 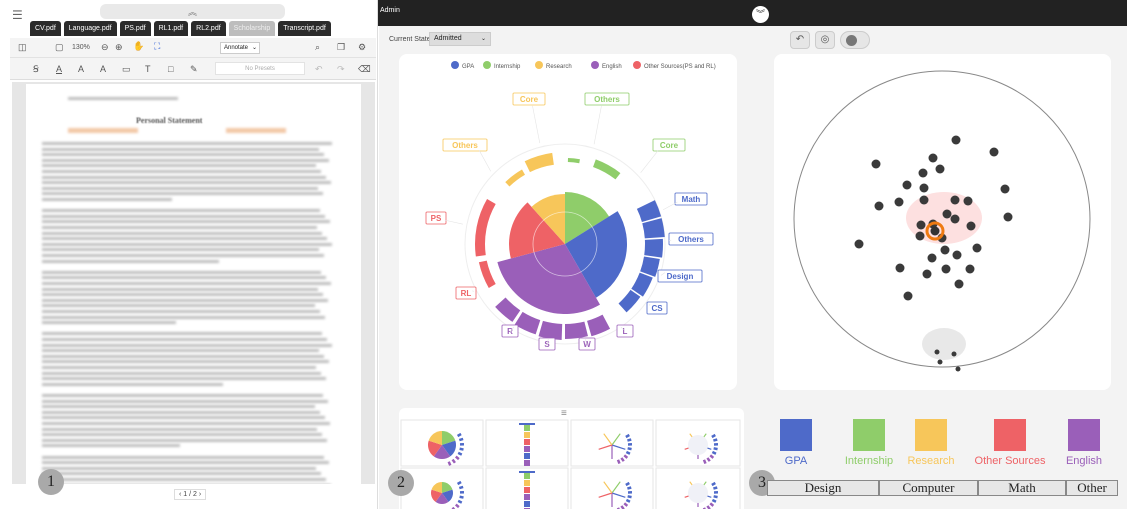 What do you see at coordinates (869, 443) in the screenshot?
I see `legend-item-internship: Internship` at bounding box center [869, 443].